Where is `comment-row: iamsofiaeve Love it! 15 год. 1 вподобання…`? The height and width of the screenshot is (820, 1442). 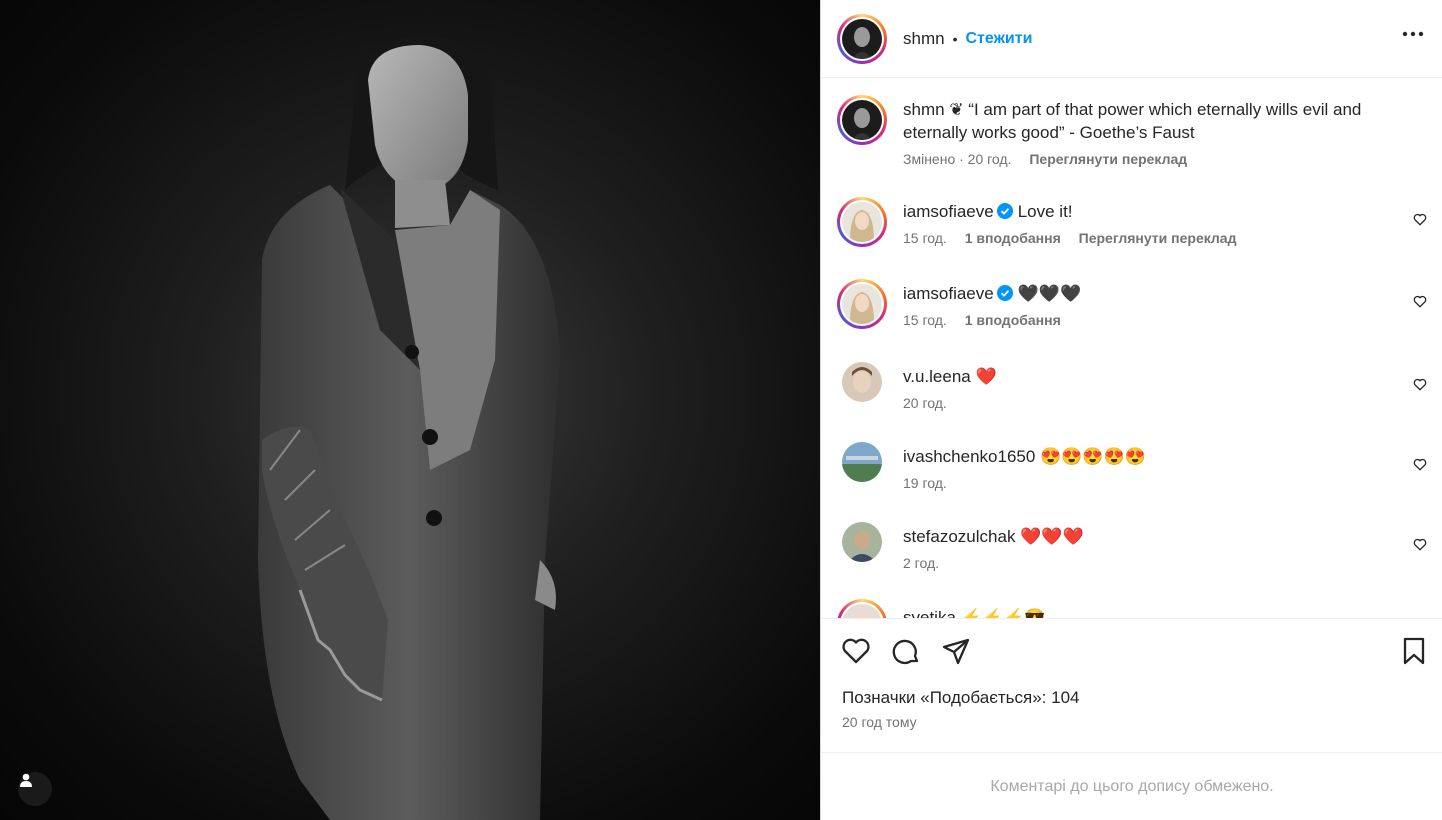
comment-row: iamsofiaeve Love it! 15 год. 1 вподобання… is located at coordinates (1132, 222).